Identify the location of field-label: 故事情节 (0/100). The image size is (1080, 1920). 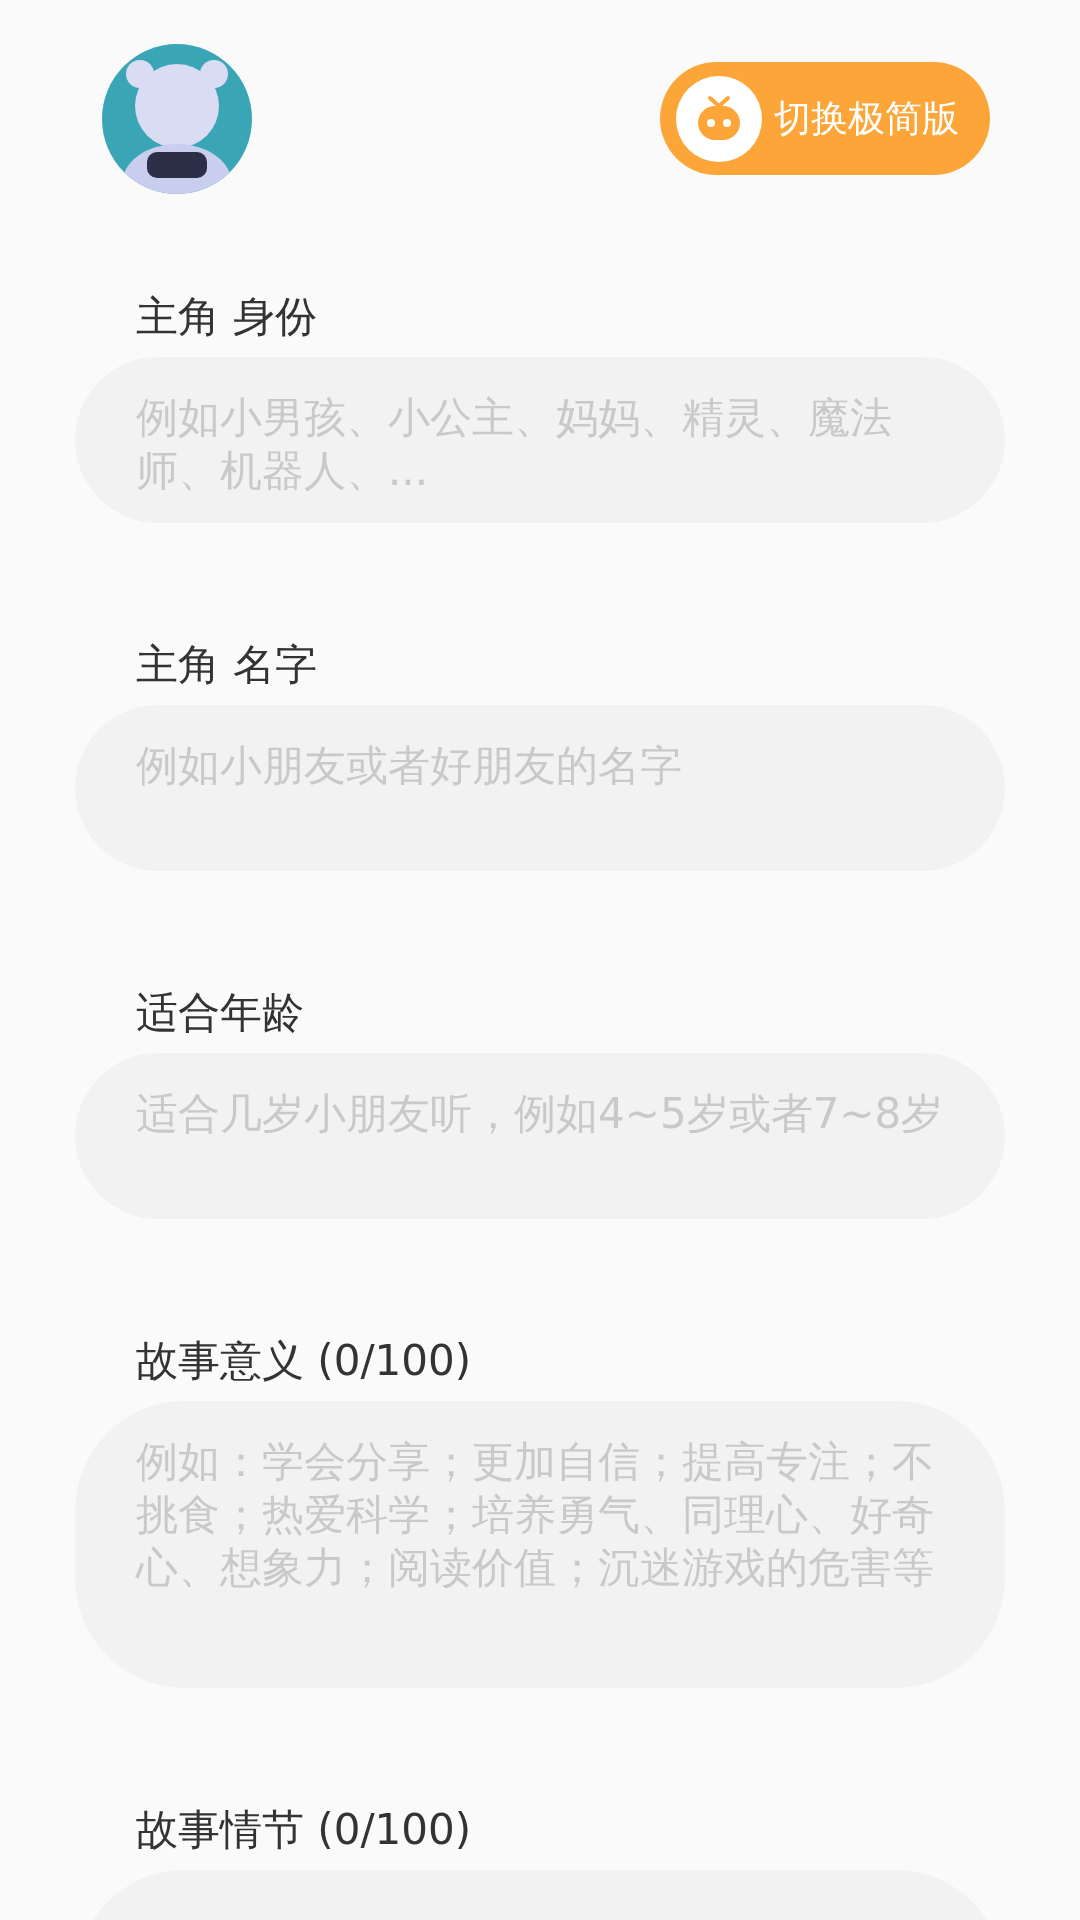
(304, 1829).